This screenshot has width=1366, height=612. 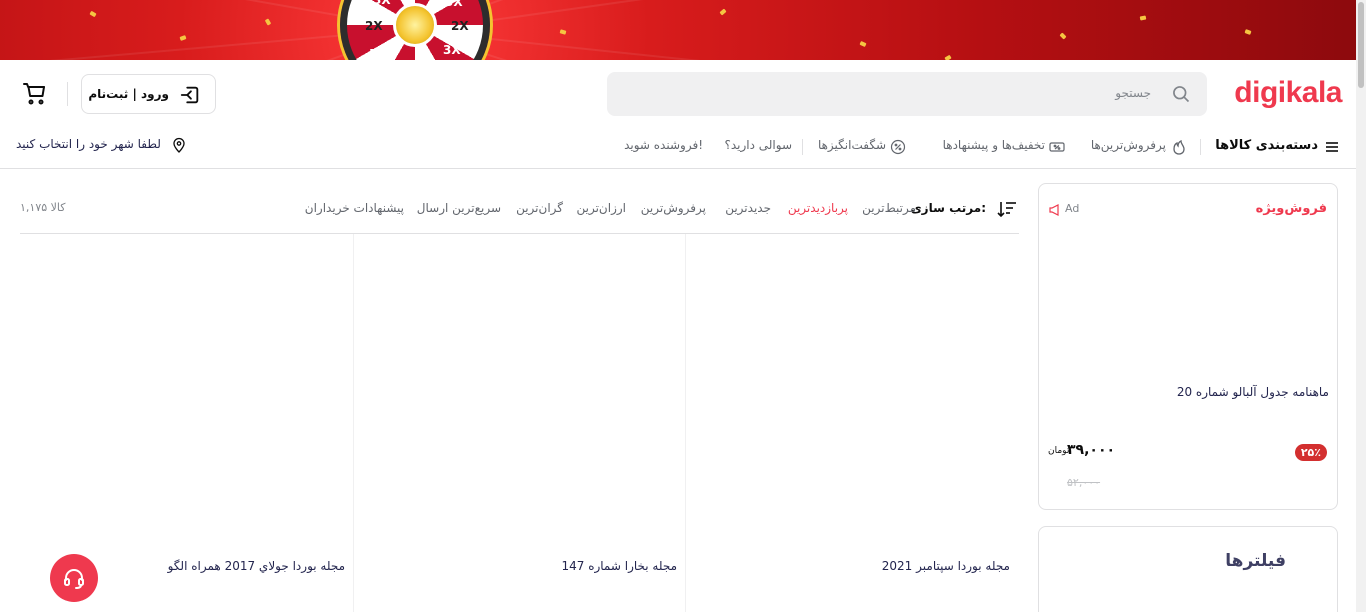 What do you see at coordinates (619, 566) in the screenshot?
I see `product-title: مجله بخارا شماره 147` at bounding box center [619, 566].